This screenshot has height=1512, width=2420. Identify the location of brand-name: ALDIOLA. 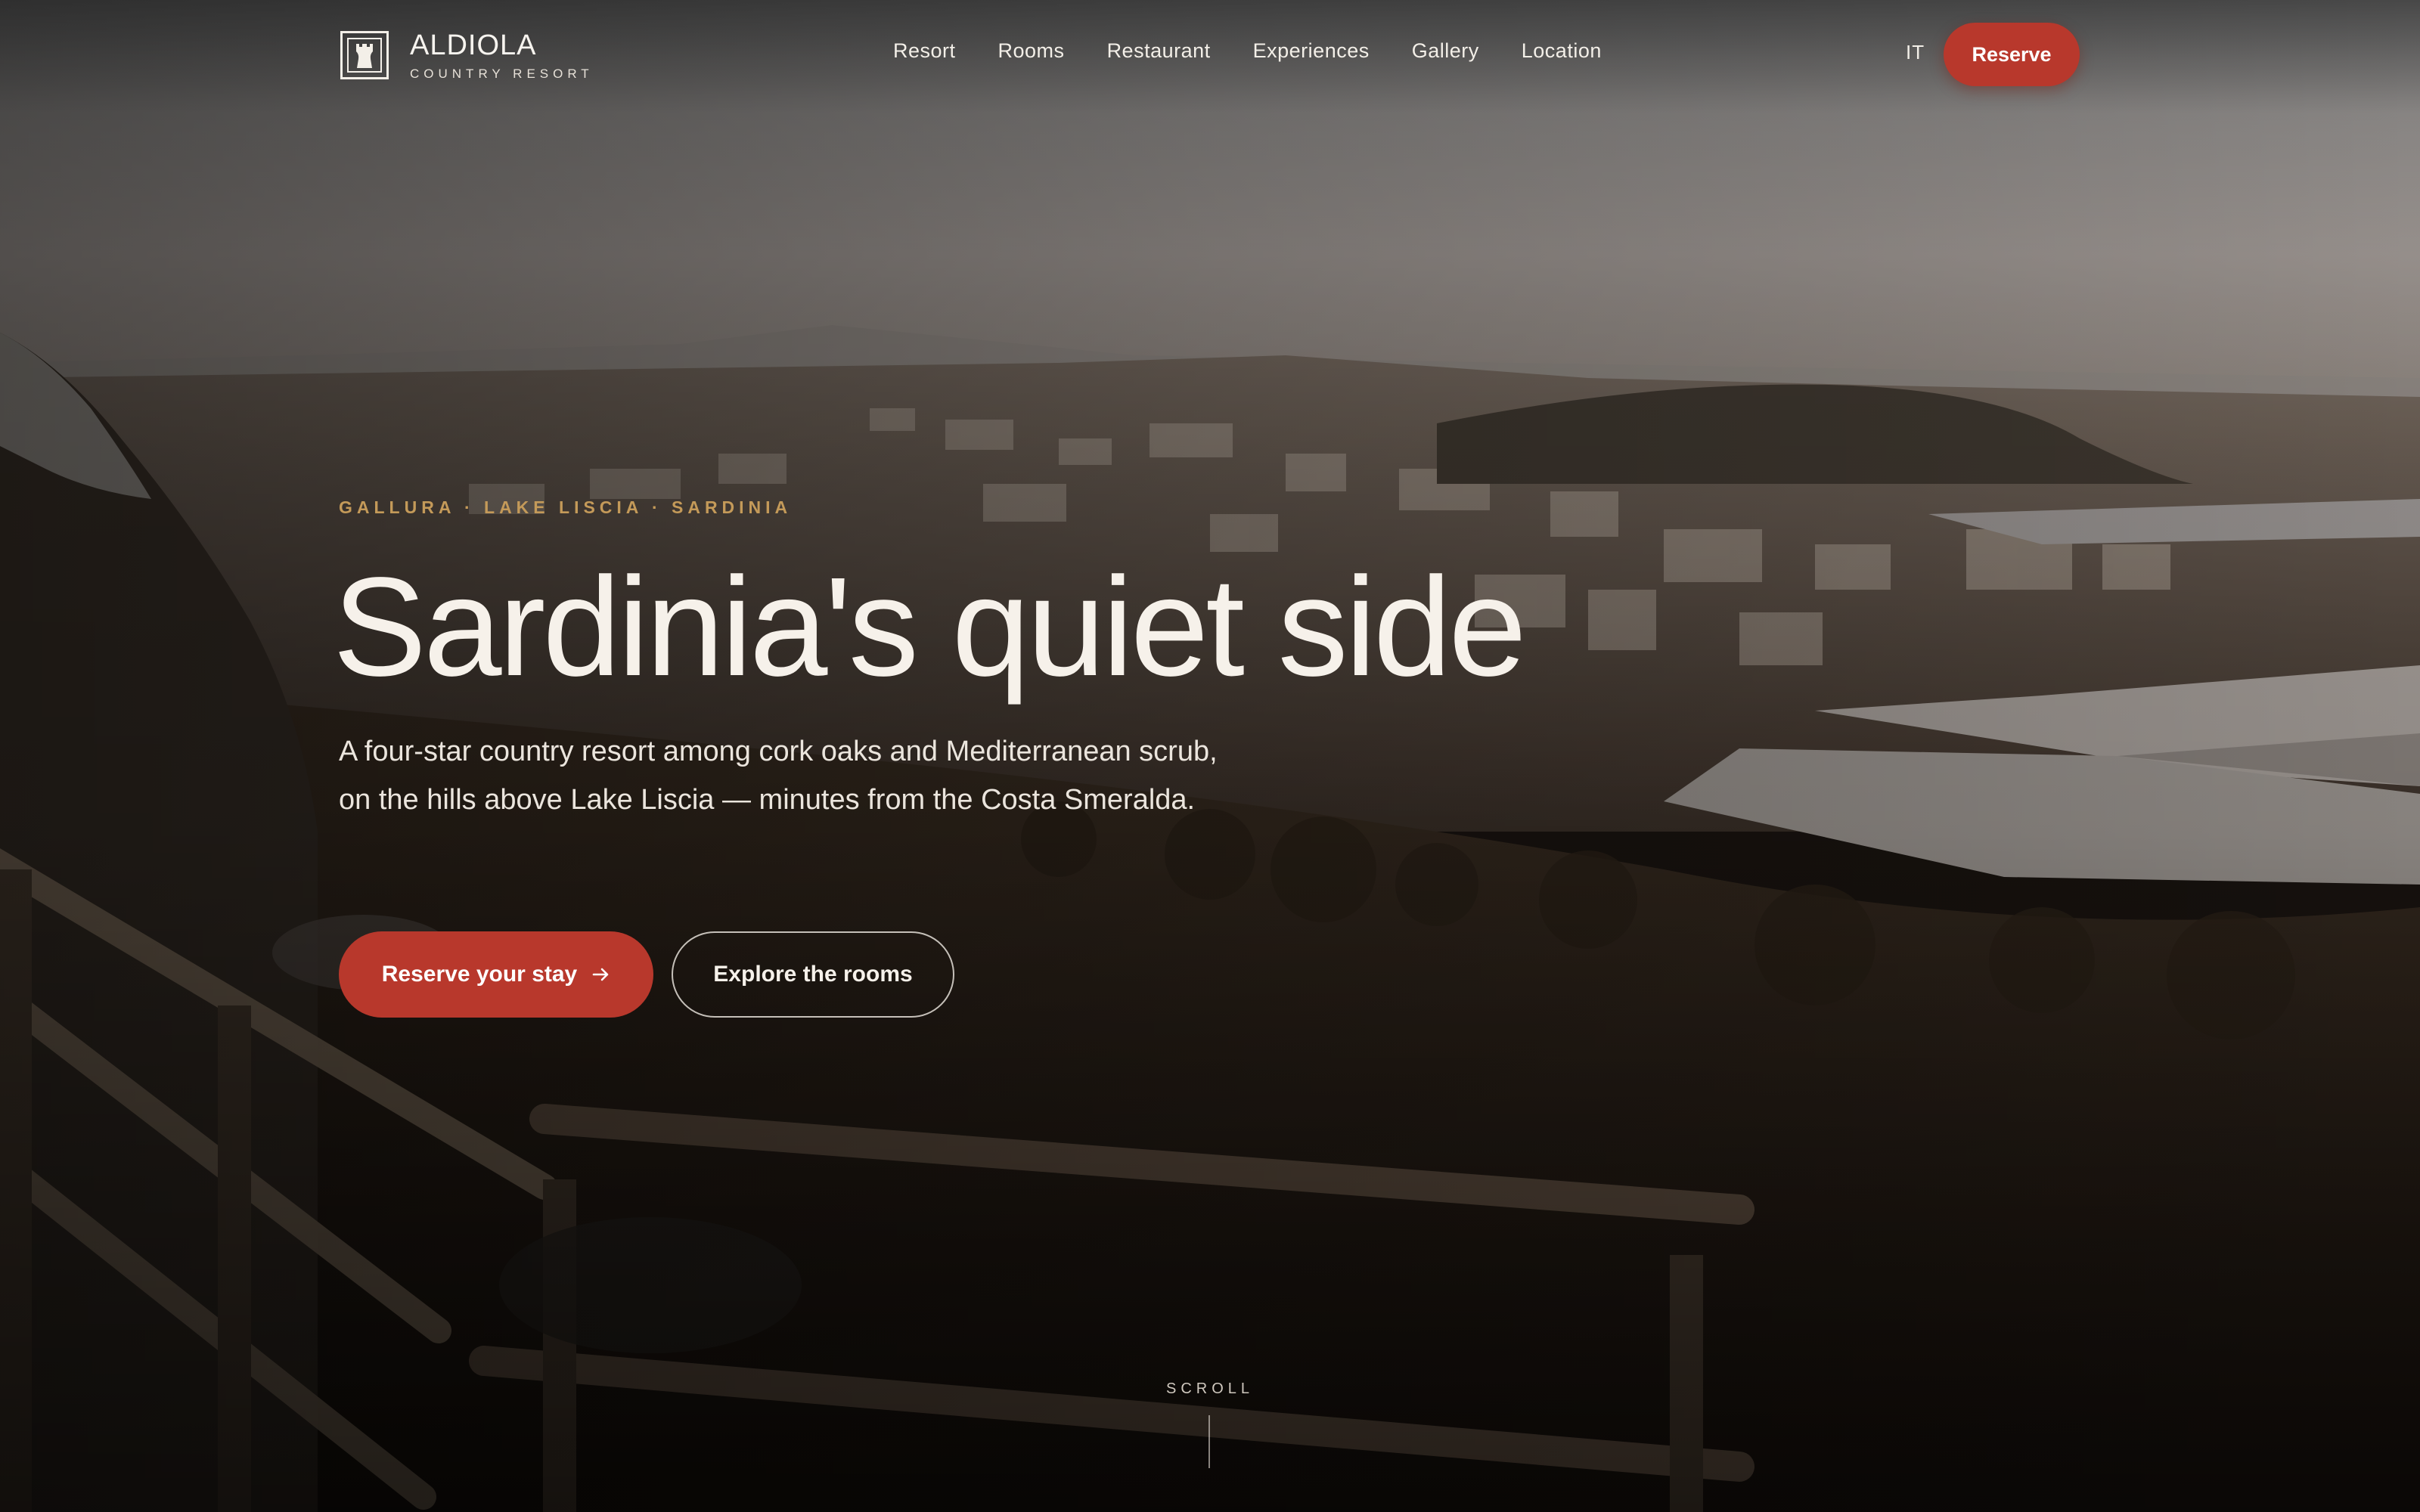
(473, 45).